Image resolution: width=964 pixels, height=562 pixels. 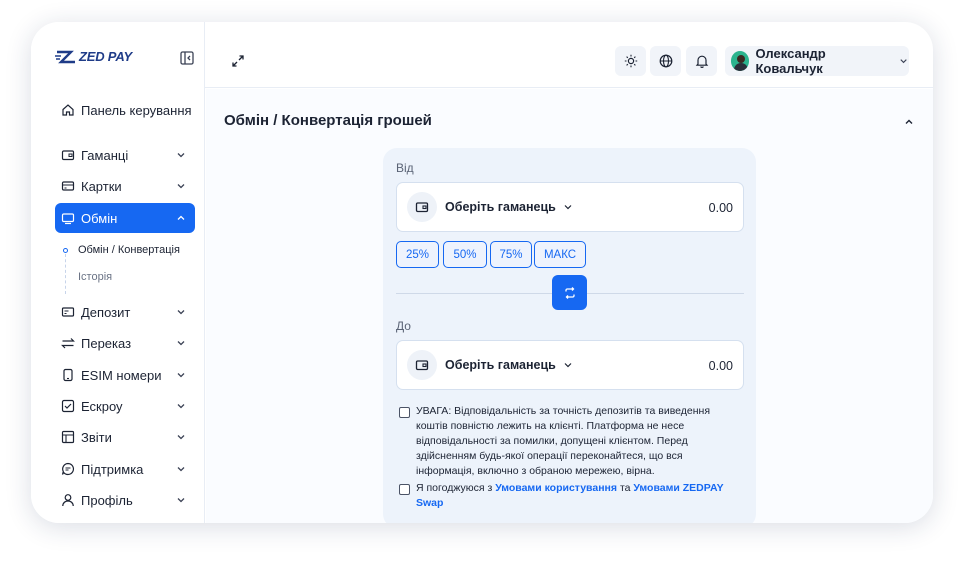 What do you see at coordinates (68, 343) in the screenshot?
I see `transfer-icon` at bounding box center [68, 343].